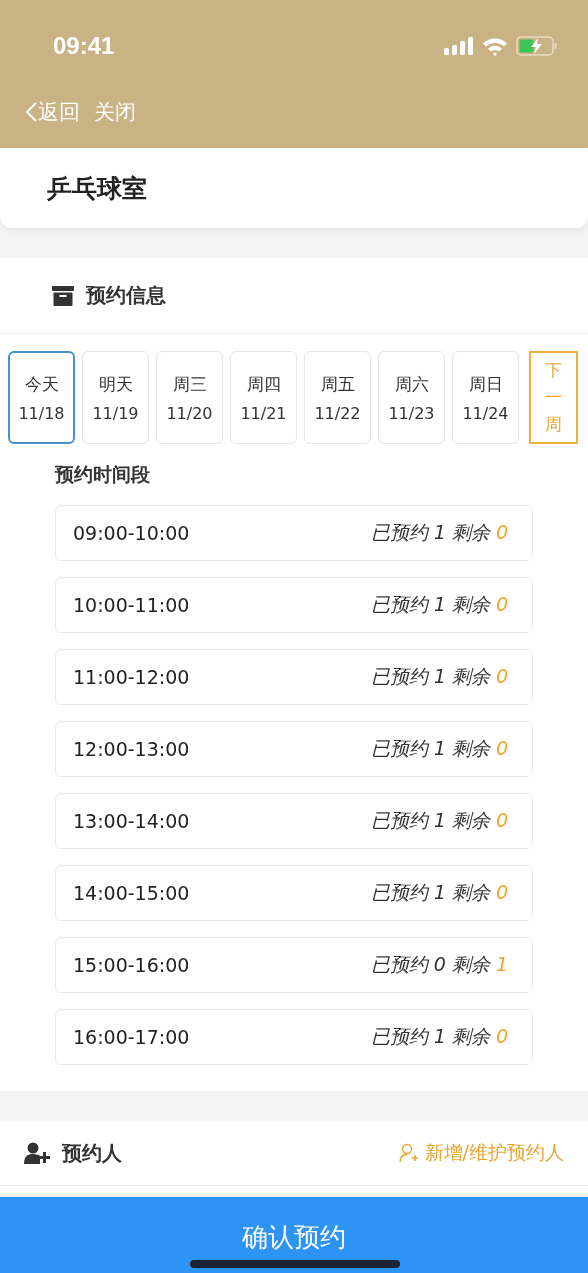 Image resolution: width=588 pixels, height=1273 pixels. I want to click on signal-icon, so click(459, 46).